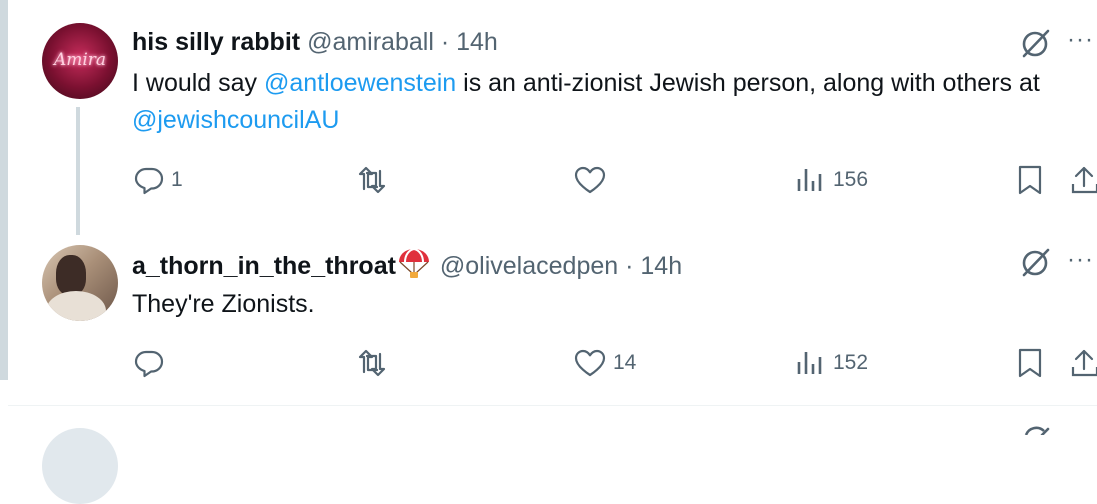 The width and height of the screenshot is (1097, 504). Describe the element at coordinates (831, 363) in the screenshot. I see `views-button: 152` at that location.